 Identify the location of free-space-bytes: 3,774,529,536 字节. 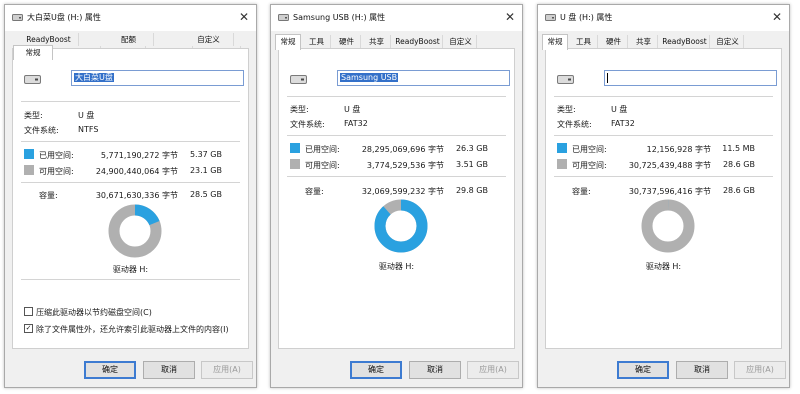
(405, 165).